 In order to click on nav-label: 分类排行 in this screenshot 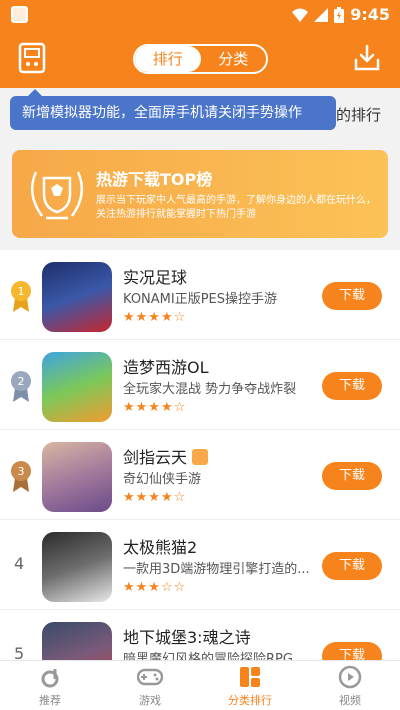, I will do `click(250, 700)`.